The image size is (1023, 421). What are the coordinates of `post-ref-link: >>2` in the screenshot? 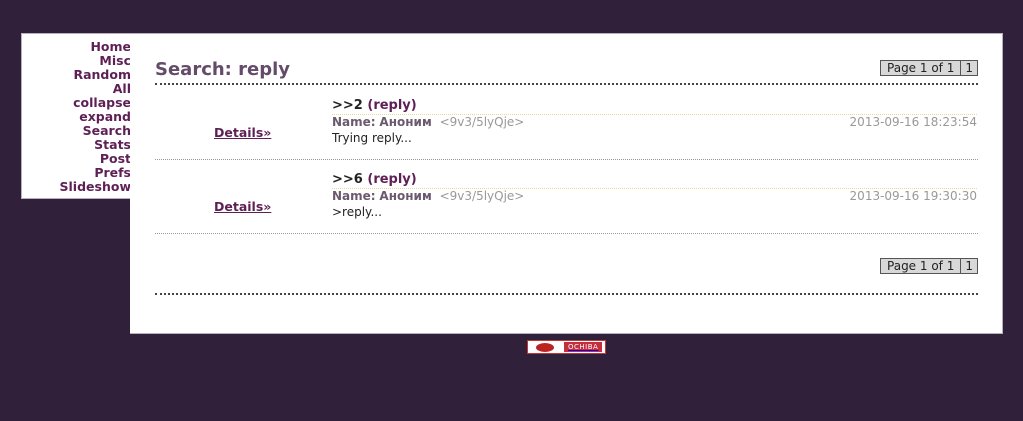 It's located at (347, 105).